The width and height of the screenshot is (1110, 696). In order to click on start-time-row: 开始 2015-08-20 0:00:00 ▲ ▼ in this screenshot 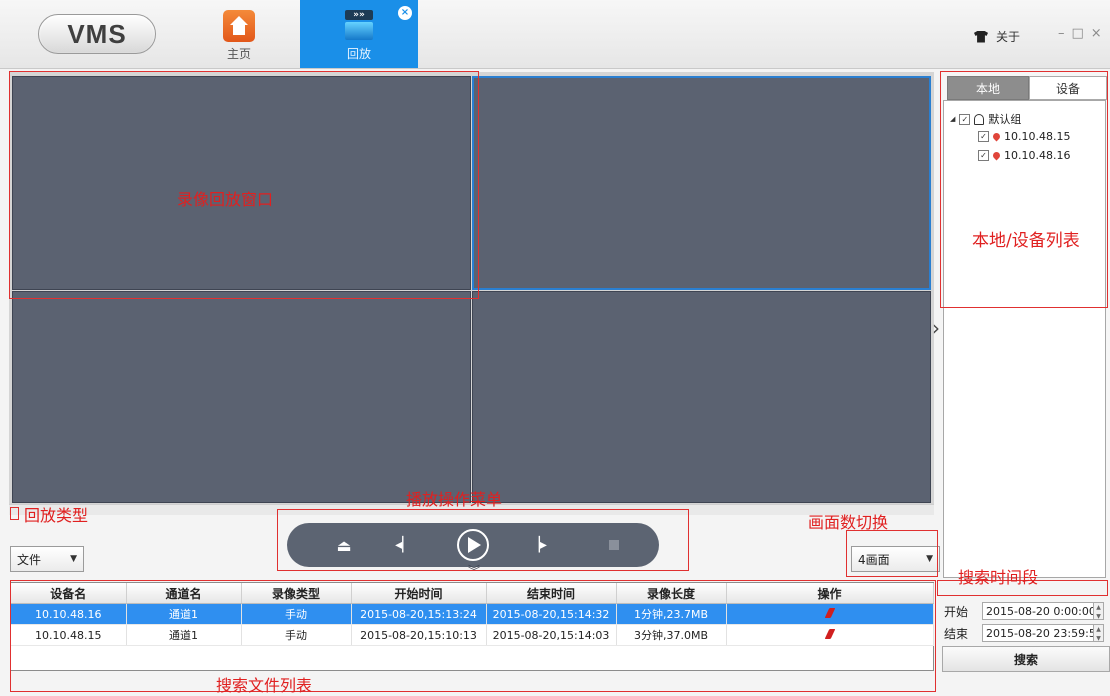, I will do `click(1023, 611)`.